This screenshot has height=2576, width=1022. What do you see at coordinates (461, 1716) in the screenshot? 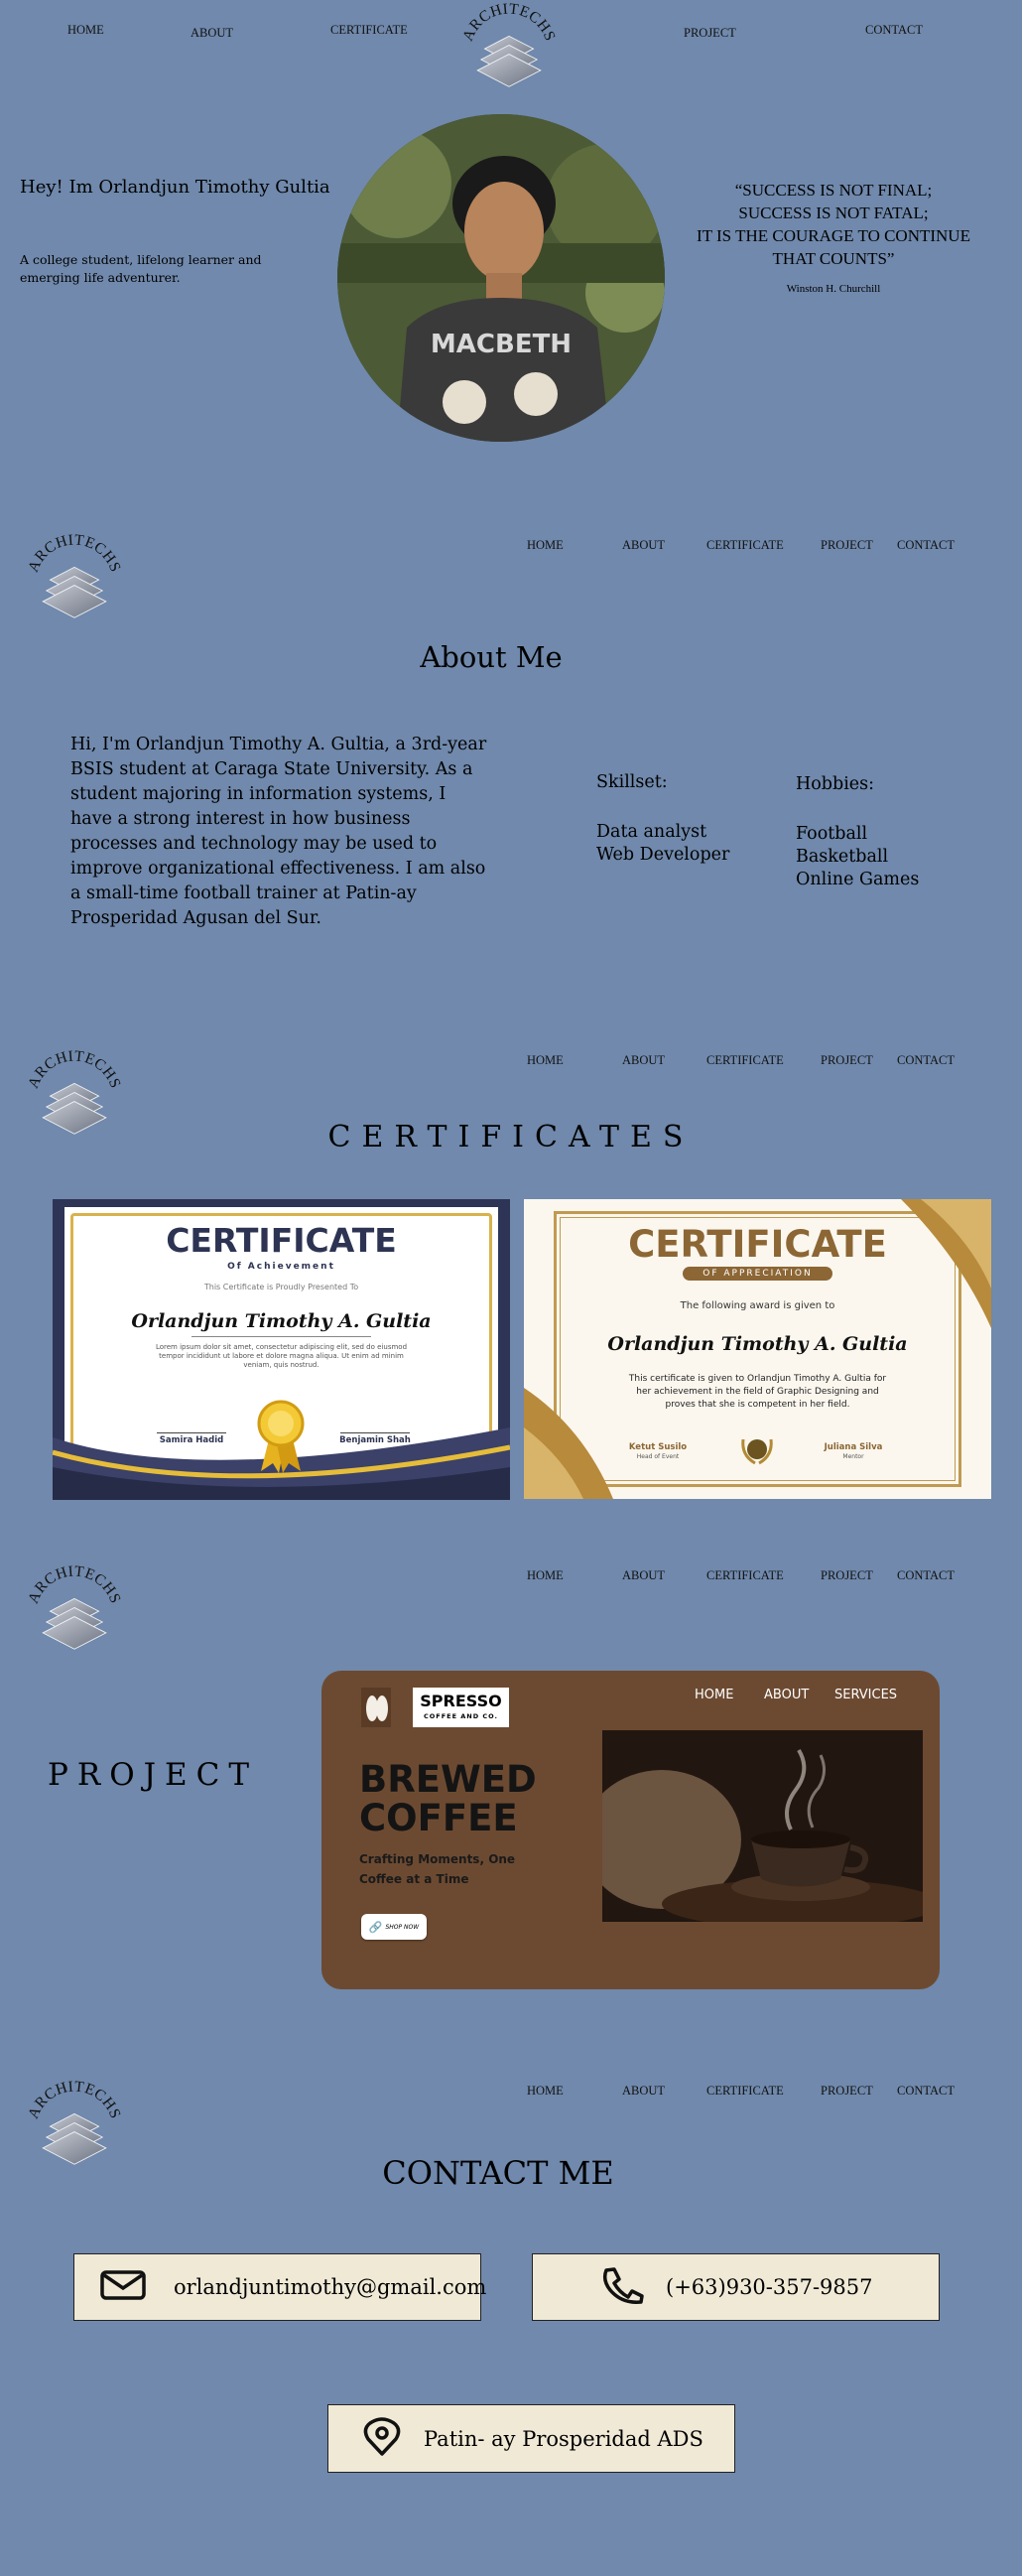
I see `brand-sub: COFFEE AND CO.` at bounding box center [461, 1716].